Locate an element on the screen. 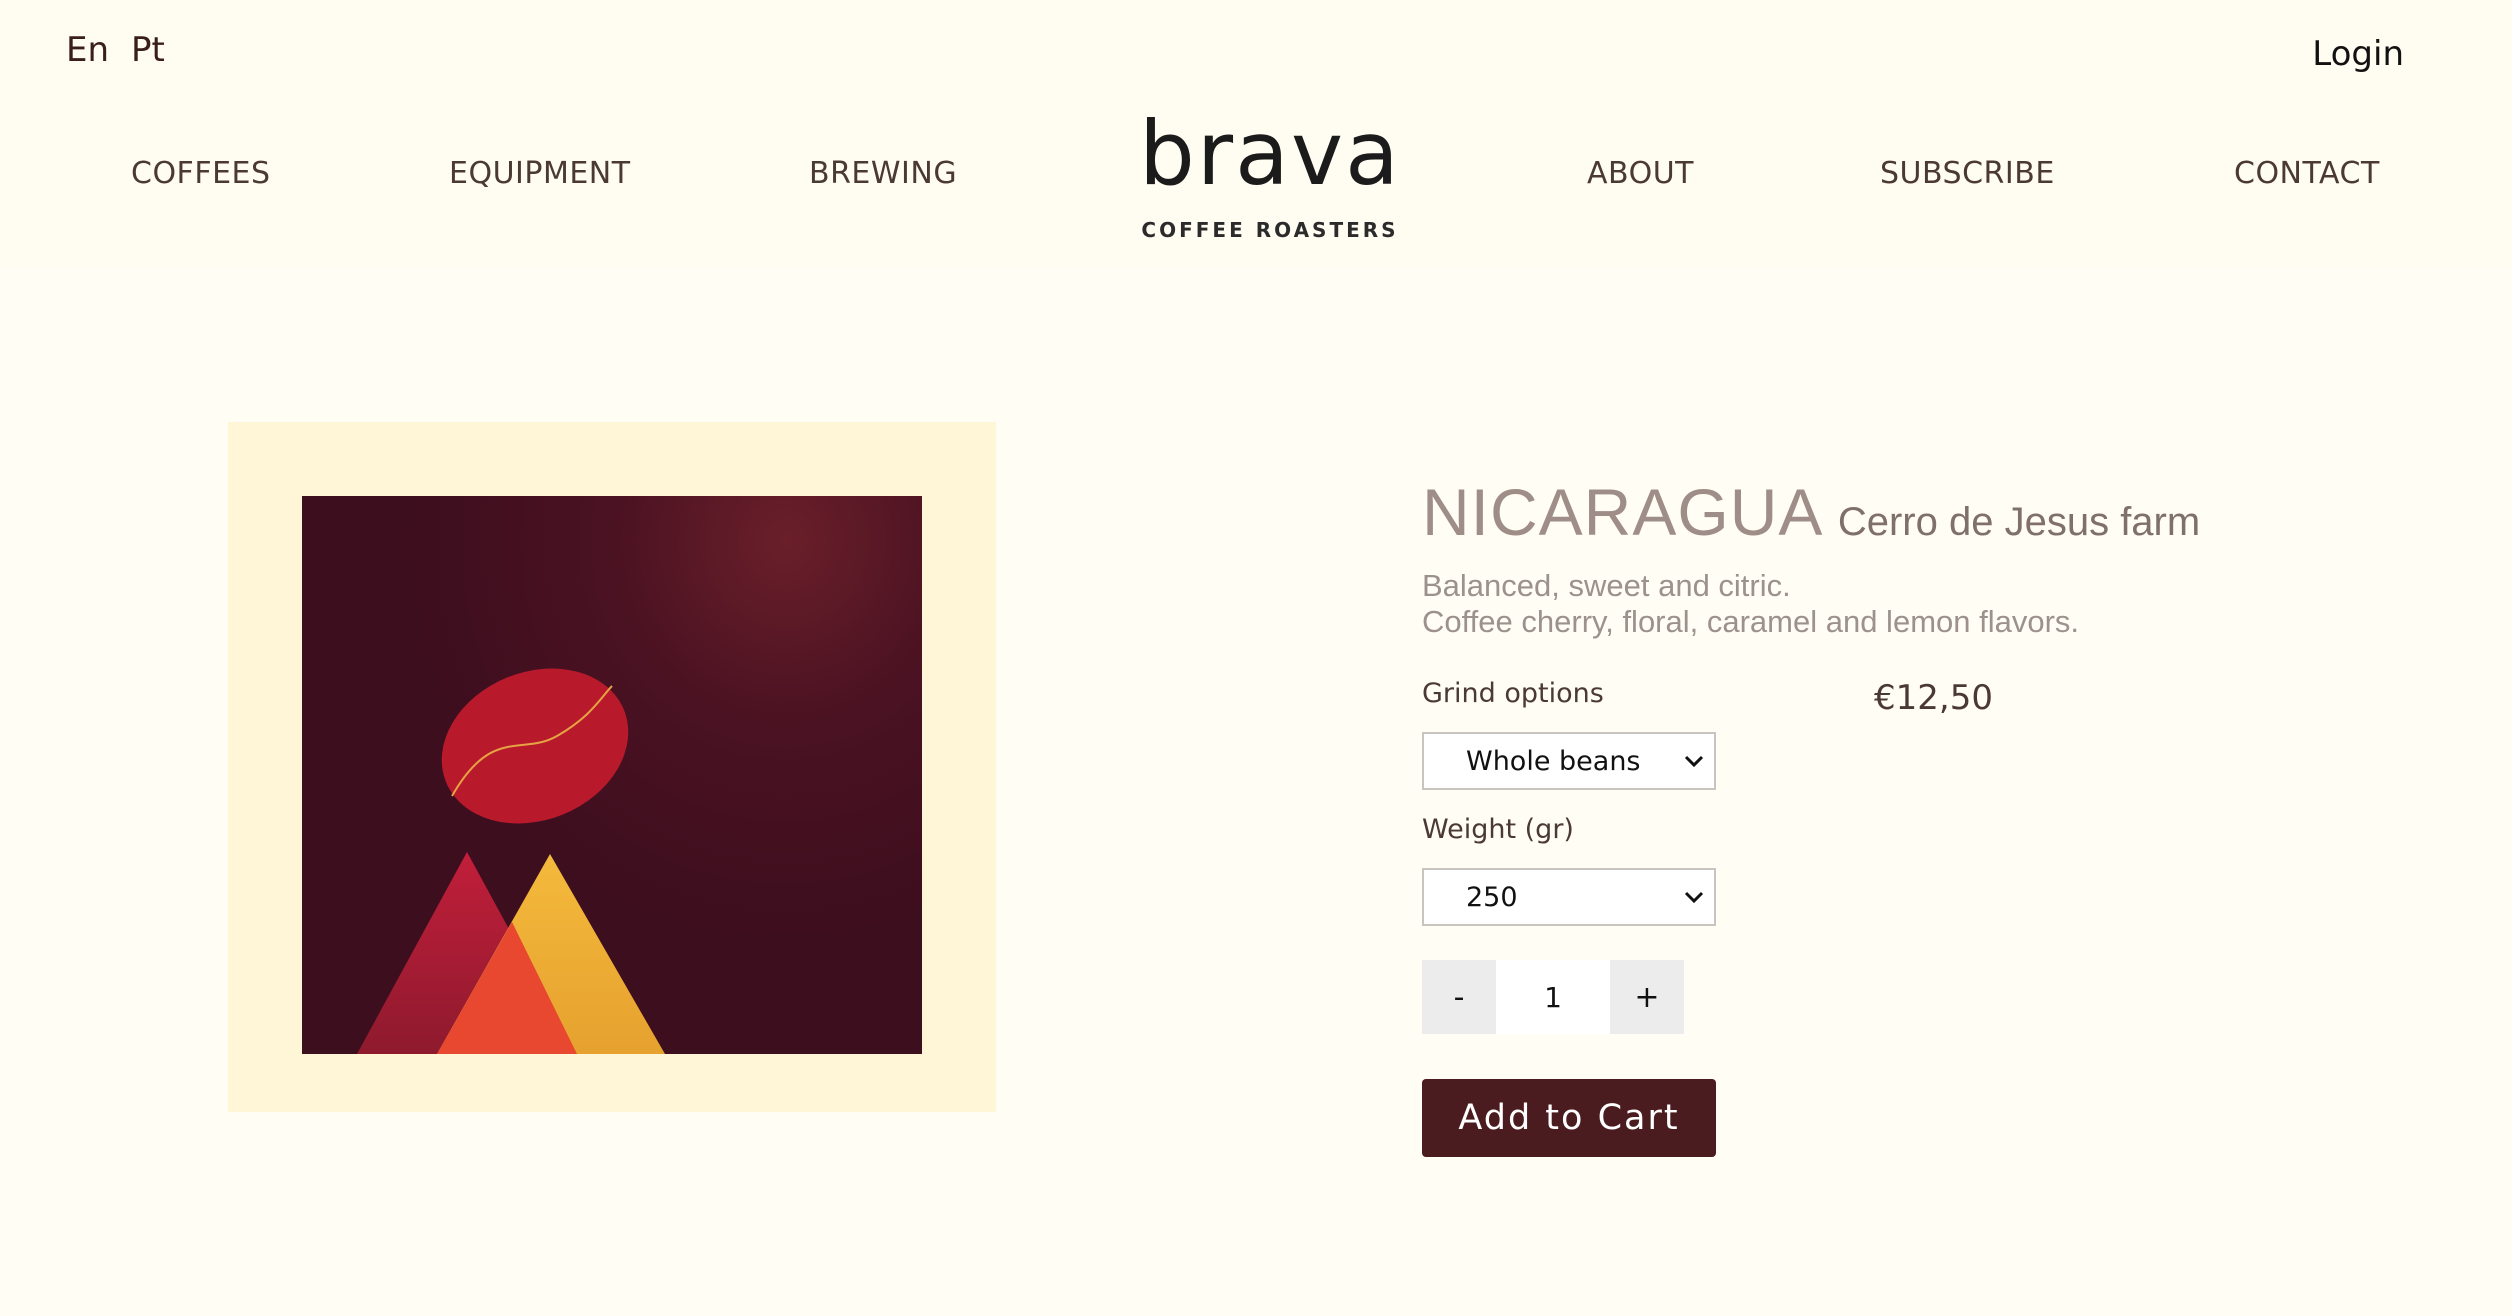  language-switcher: En Pt is located at coordinates (115, 50).